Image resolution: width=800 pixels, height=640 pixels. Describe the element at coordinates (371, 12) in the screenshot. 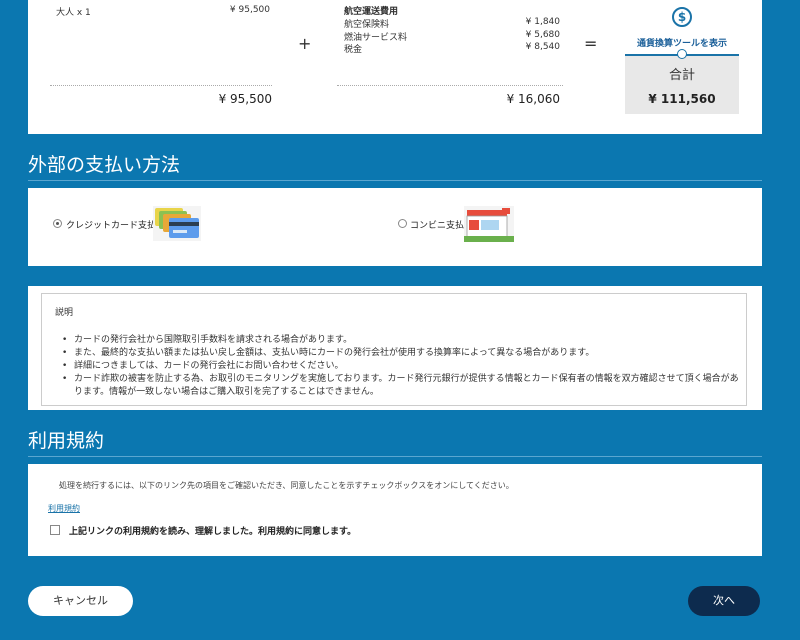

I see `surcharge-title: 航空運送費用` at that location.